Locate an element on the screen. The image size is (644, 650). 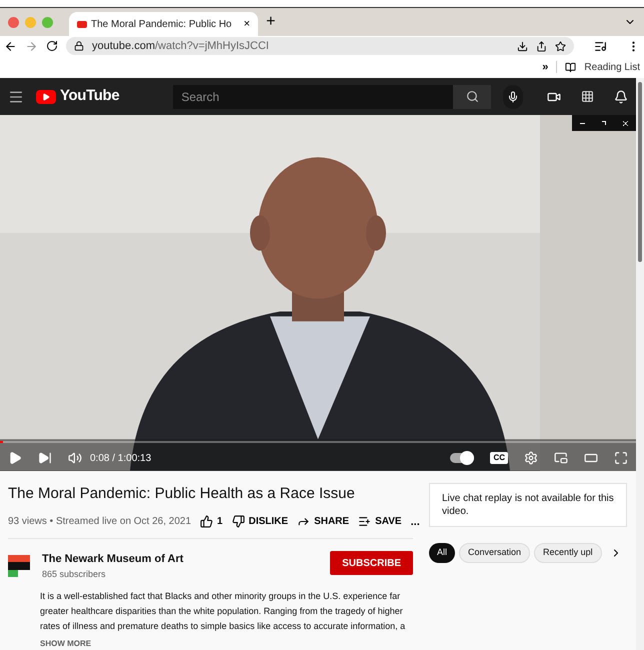
time-display: 0:08 / 1:00:13 is located at coordinates (121, 459).